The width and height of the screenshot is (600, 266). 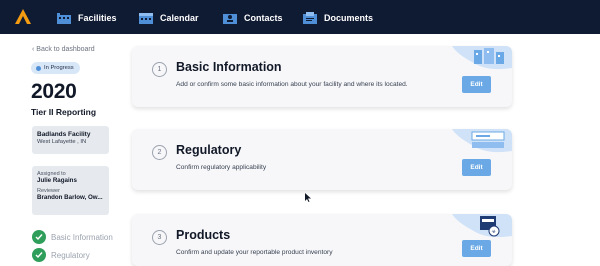 I want to click on document-illustration-icon, so click(x=472, y=142).